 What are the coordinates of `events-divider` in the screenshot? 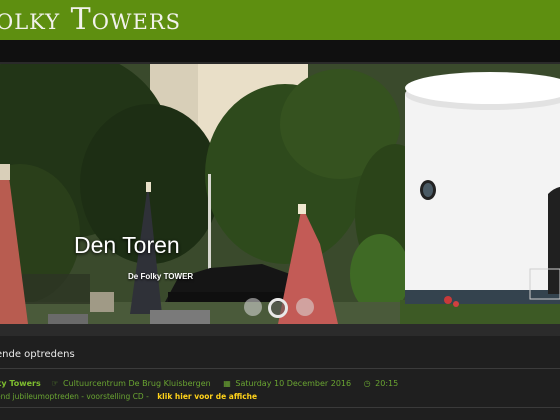 It's located at (280, 368).